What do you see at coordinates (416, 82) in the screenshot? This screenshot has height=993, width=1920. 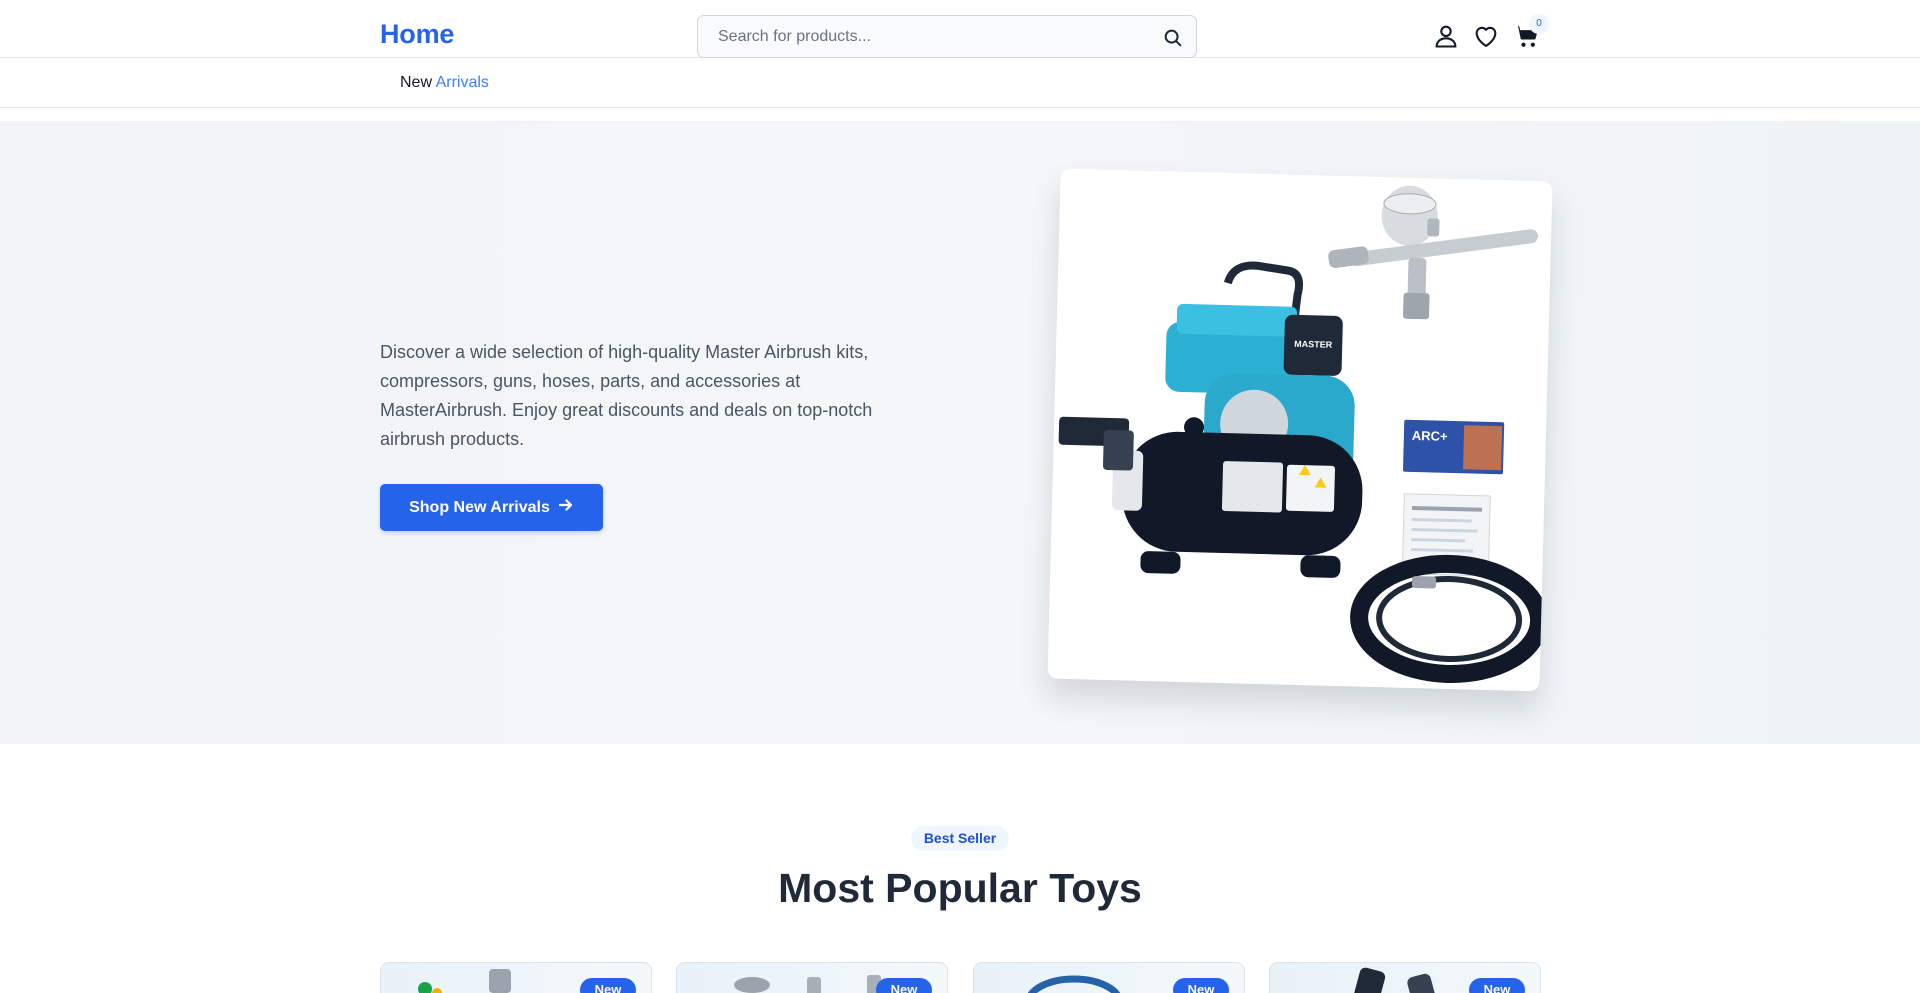 I see `nav-link-prefix: New` at bounding box center [416, 82].